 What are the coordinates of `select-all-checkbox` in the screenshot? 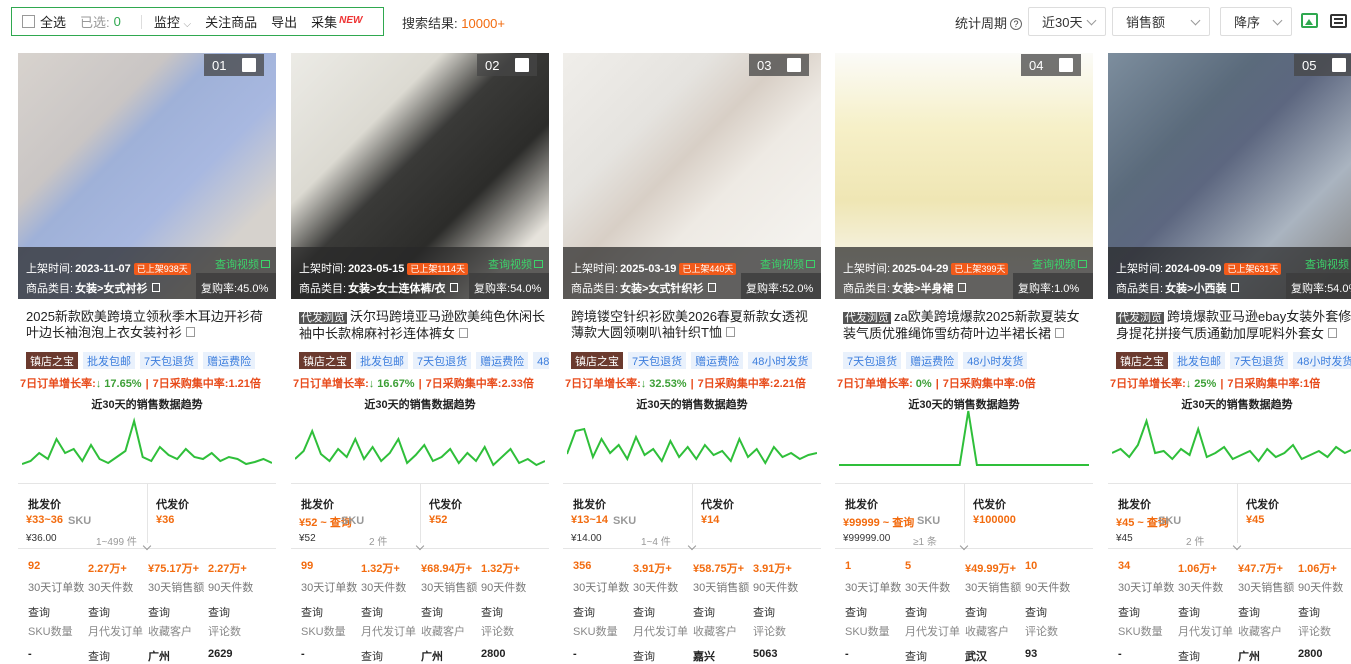 It's located at (28, 21).